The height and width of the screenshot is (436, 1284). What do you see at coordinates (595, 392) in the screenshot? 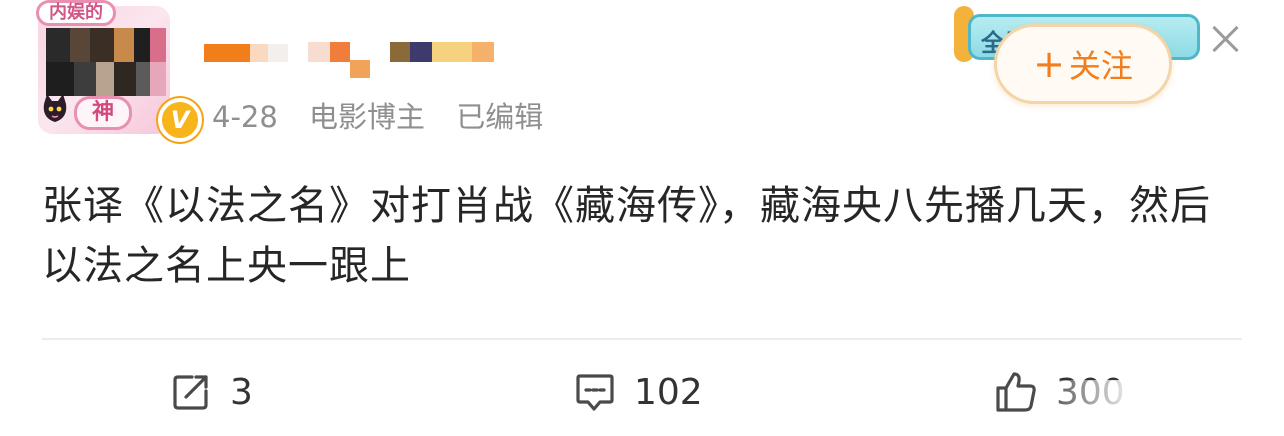
I see `comment-icon` at bounding box center [595, 392].